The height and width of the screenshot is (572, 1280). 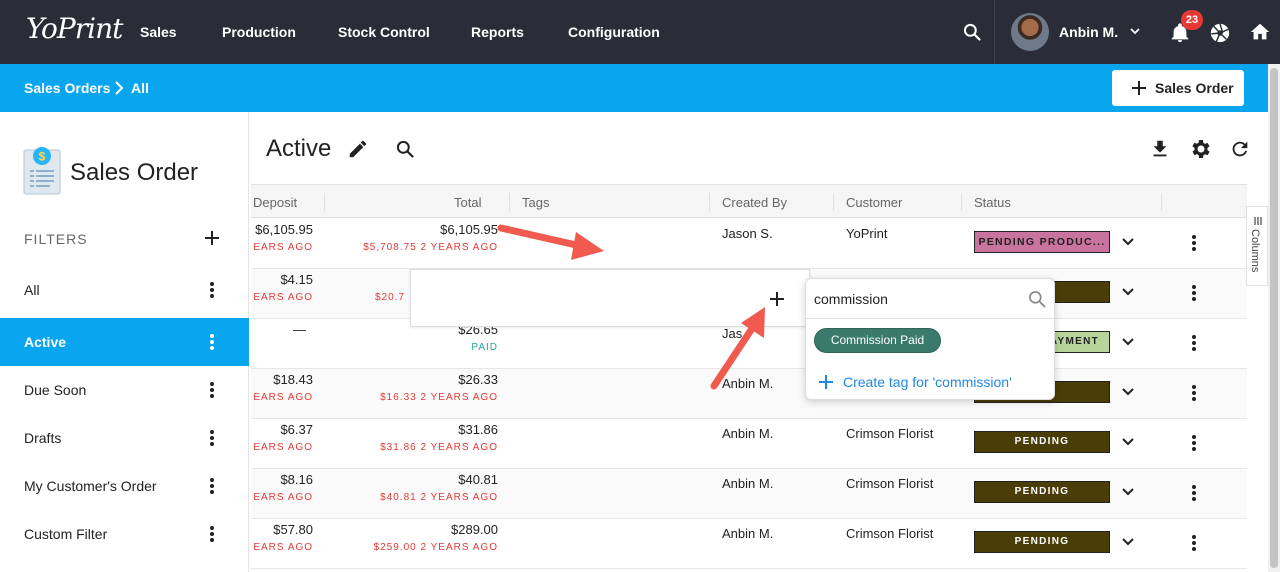 What do you see at coordinates (284, 229) in the screenshot?
I see `deposit-amount: $6,105.95` at bounding box center [284, 229].